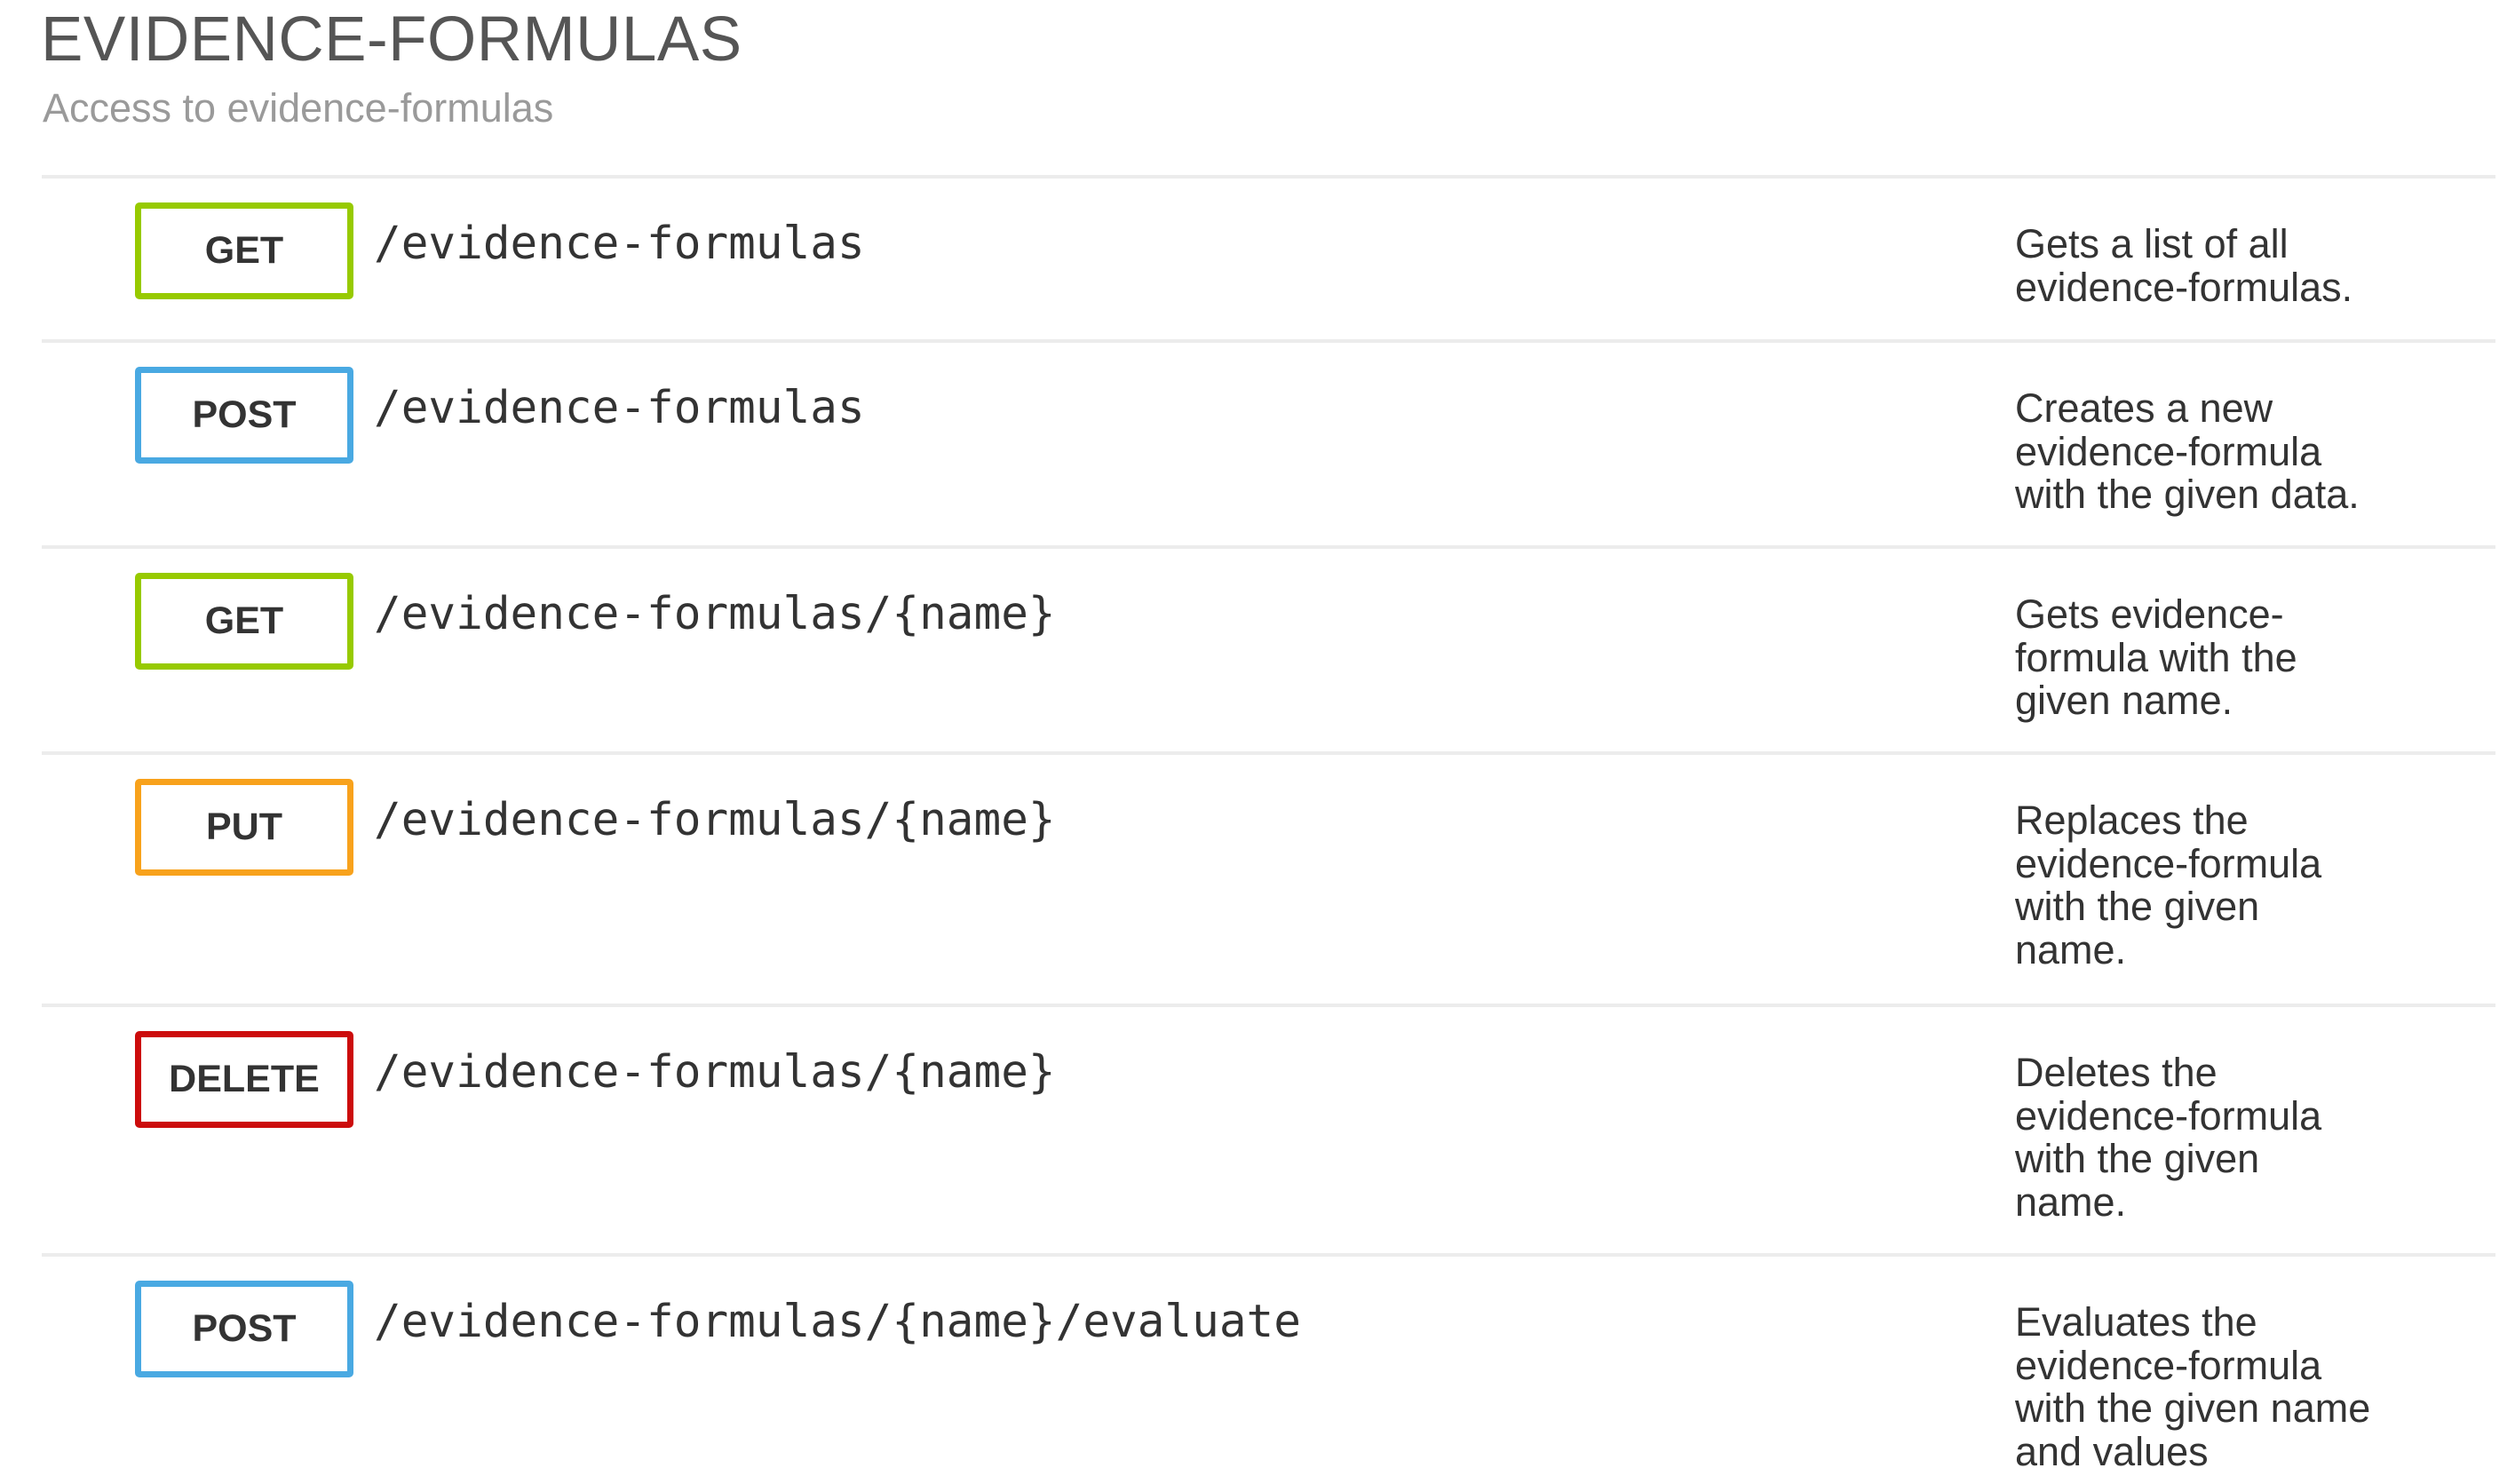 This screenshot has height=1484, width=2515. What do you see at coordinates (2184, 266) in the screenshot?
I see `operation-description: Gets a list of all evidence-formulas.` at bounding box center [2184, 266].